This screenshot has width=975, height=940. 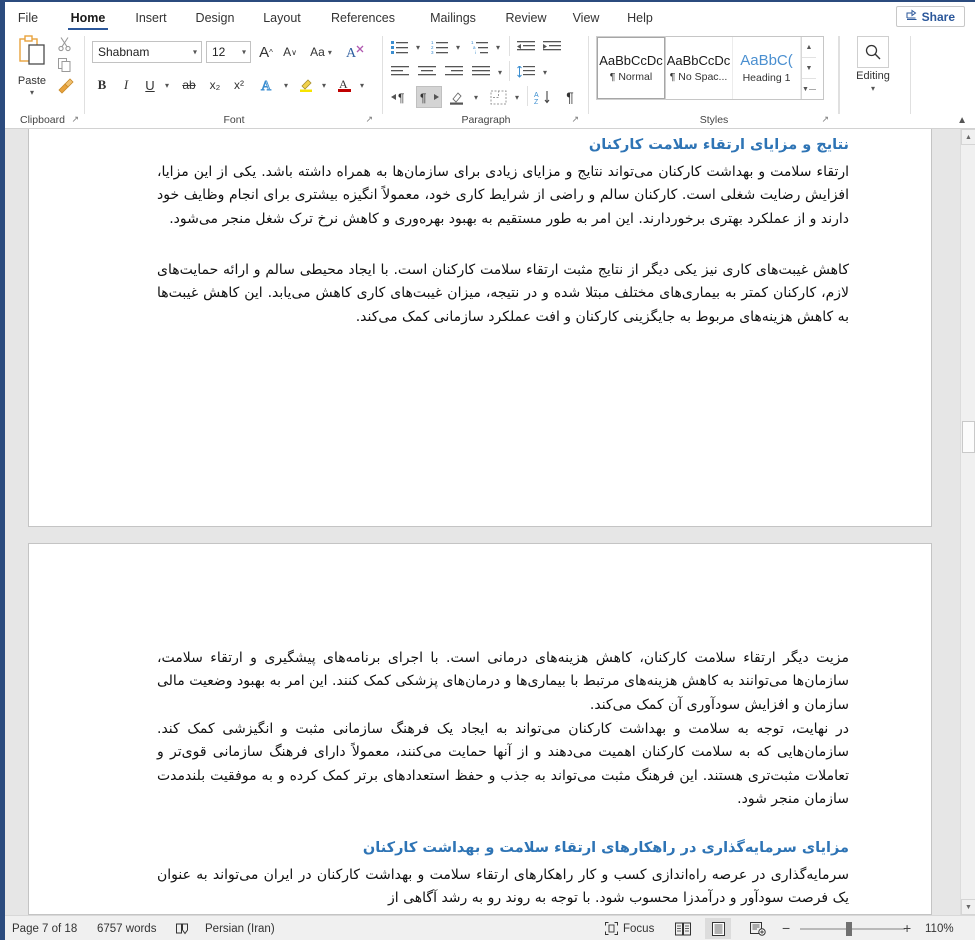 What do you see at coordinates (345, 85) in the screenshot?
I see `font-color-button: A` at bounding box center [345, 85].